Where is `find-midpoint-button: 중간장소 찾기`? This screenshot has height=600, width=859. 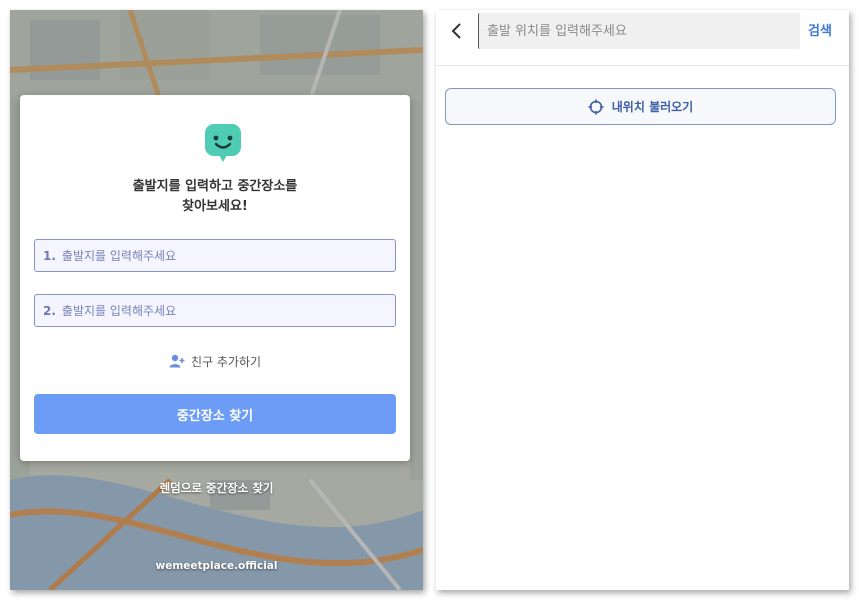
find-midpoint-button: 중간장소 찾기 is located at coordinates (215, 414).